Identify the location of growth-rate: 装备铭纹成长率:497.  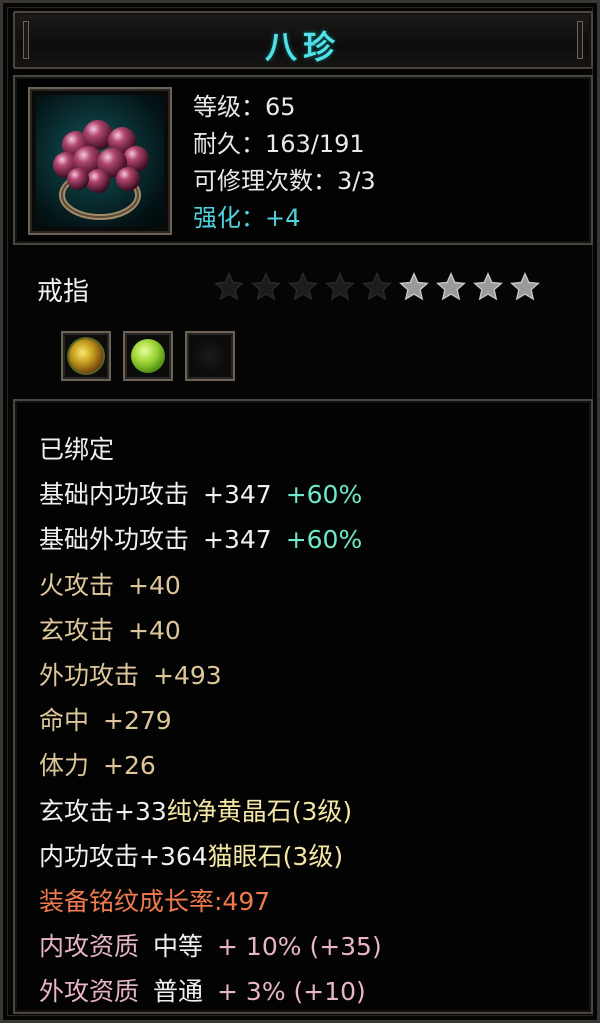
(155, 901).